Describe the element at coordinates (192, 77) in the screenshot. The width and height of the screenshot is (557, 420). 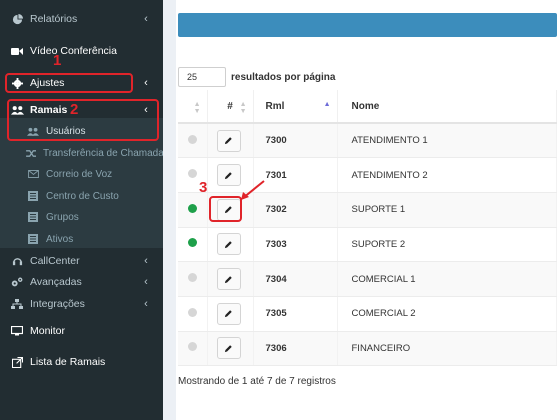
I see `page-size-value: 25` at that location.